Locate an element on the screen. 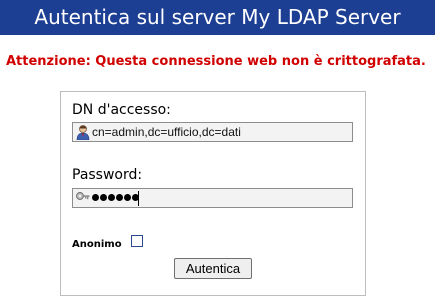  submit-button: Autentica is located at coordinates (213, 268).